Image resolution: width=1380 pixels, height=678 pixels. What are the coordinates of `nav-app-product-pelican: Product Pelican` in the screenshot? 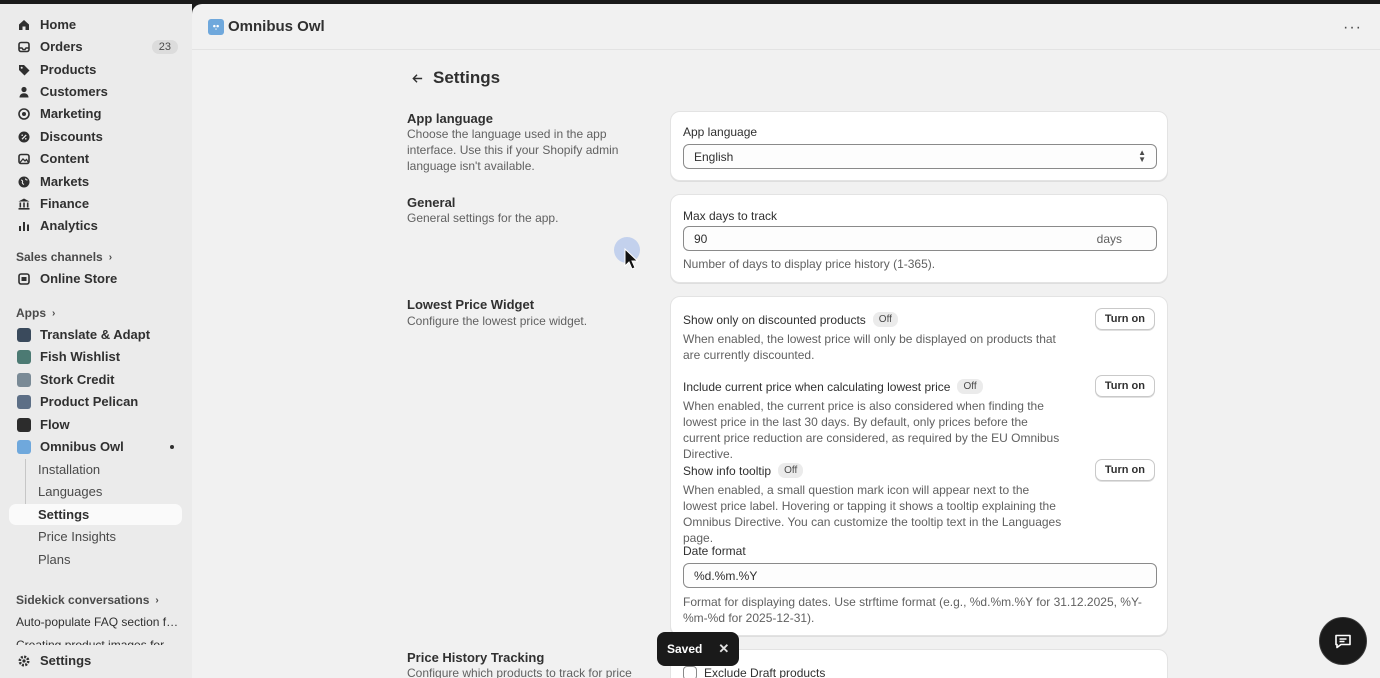 It's located at (95, 401).